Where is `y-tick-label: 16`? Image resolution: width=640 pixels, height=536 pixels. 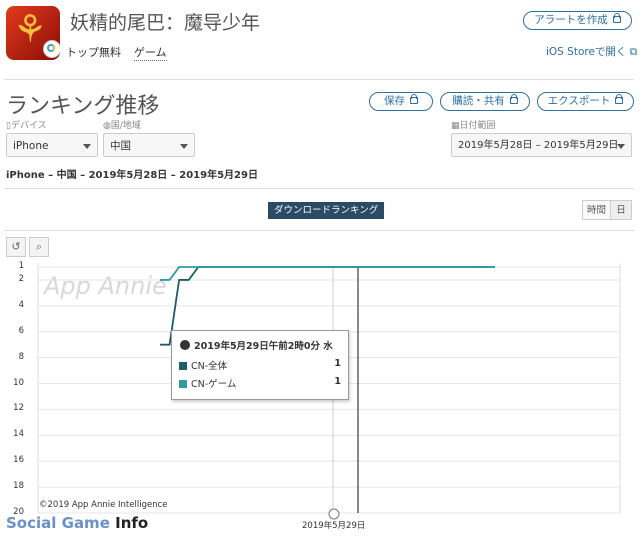
y-tick-label: 16 is located at coordinates (18, 460).